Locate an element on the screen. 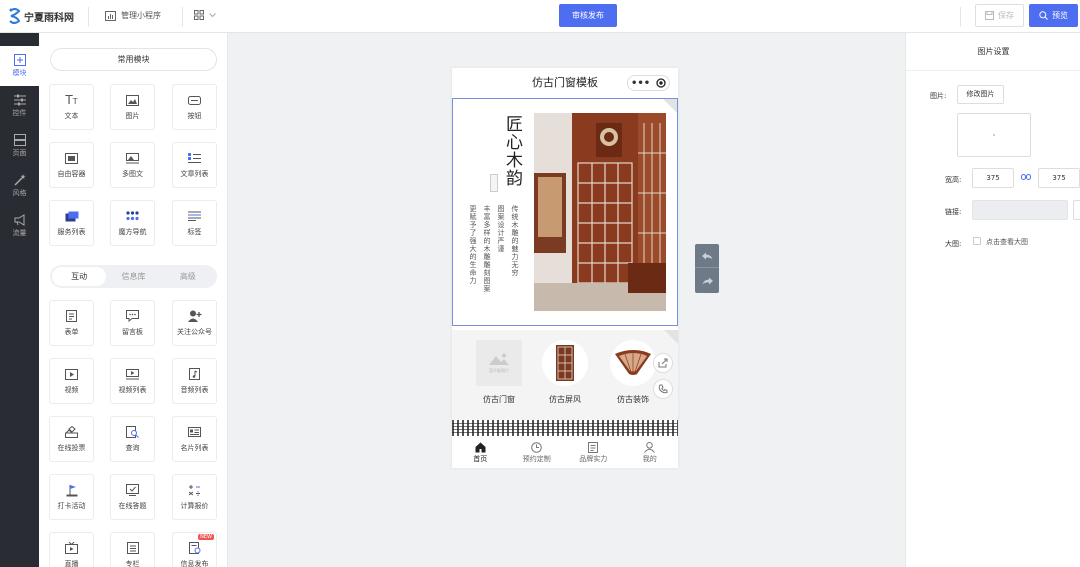 This screenshot has width=1080, height=567. module-calc-quote: 计算报价 is located at coordinates (194, 497).